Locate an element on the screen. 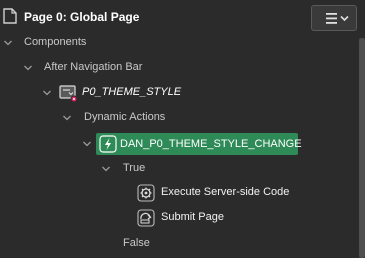 The image size is (365, 258). selected-node-highlight: DAN_P0_THEME_STYLE_CHANGE is located at coordinates (199, 144).